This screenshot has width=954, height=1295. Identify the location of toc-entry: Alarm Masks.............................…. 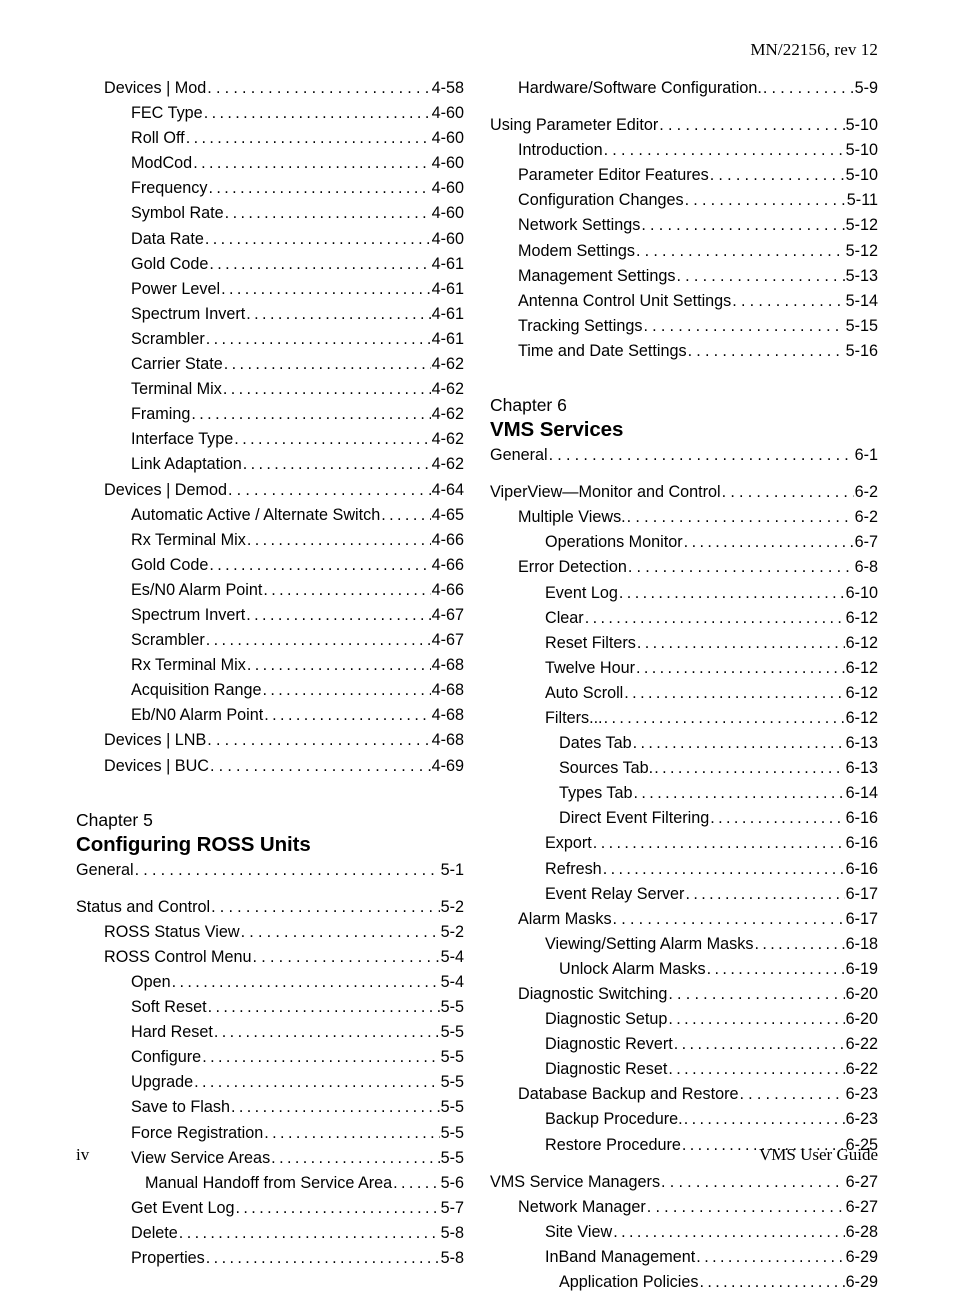
(684, 919).